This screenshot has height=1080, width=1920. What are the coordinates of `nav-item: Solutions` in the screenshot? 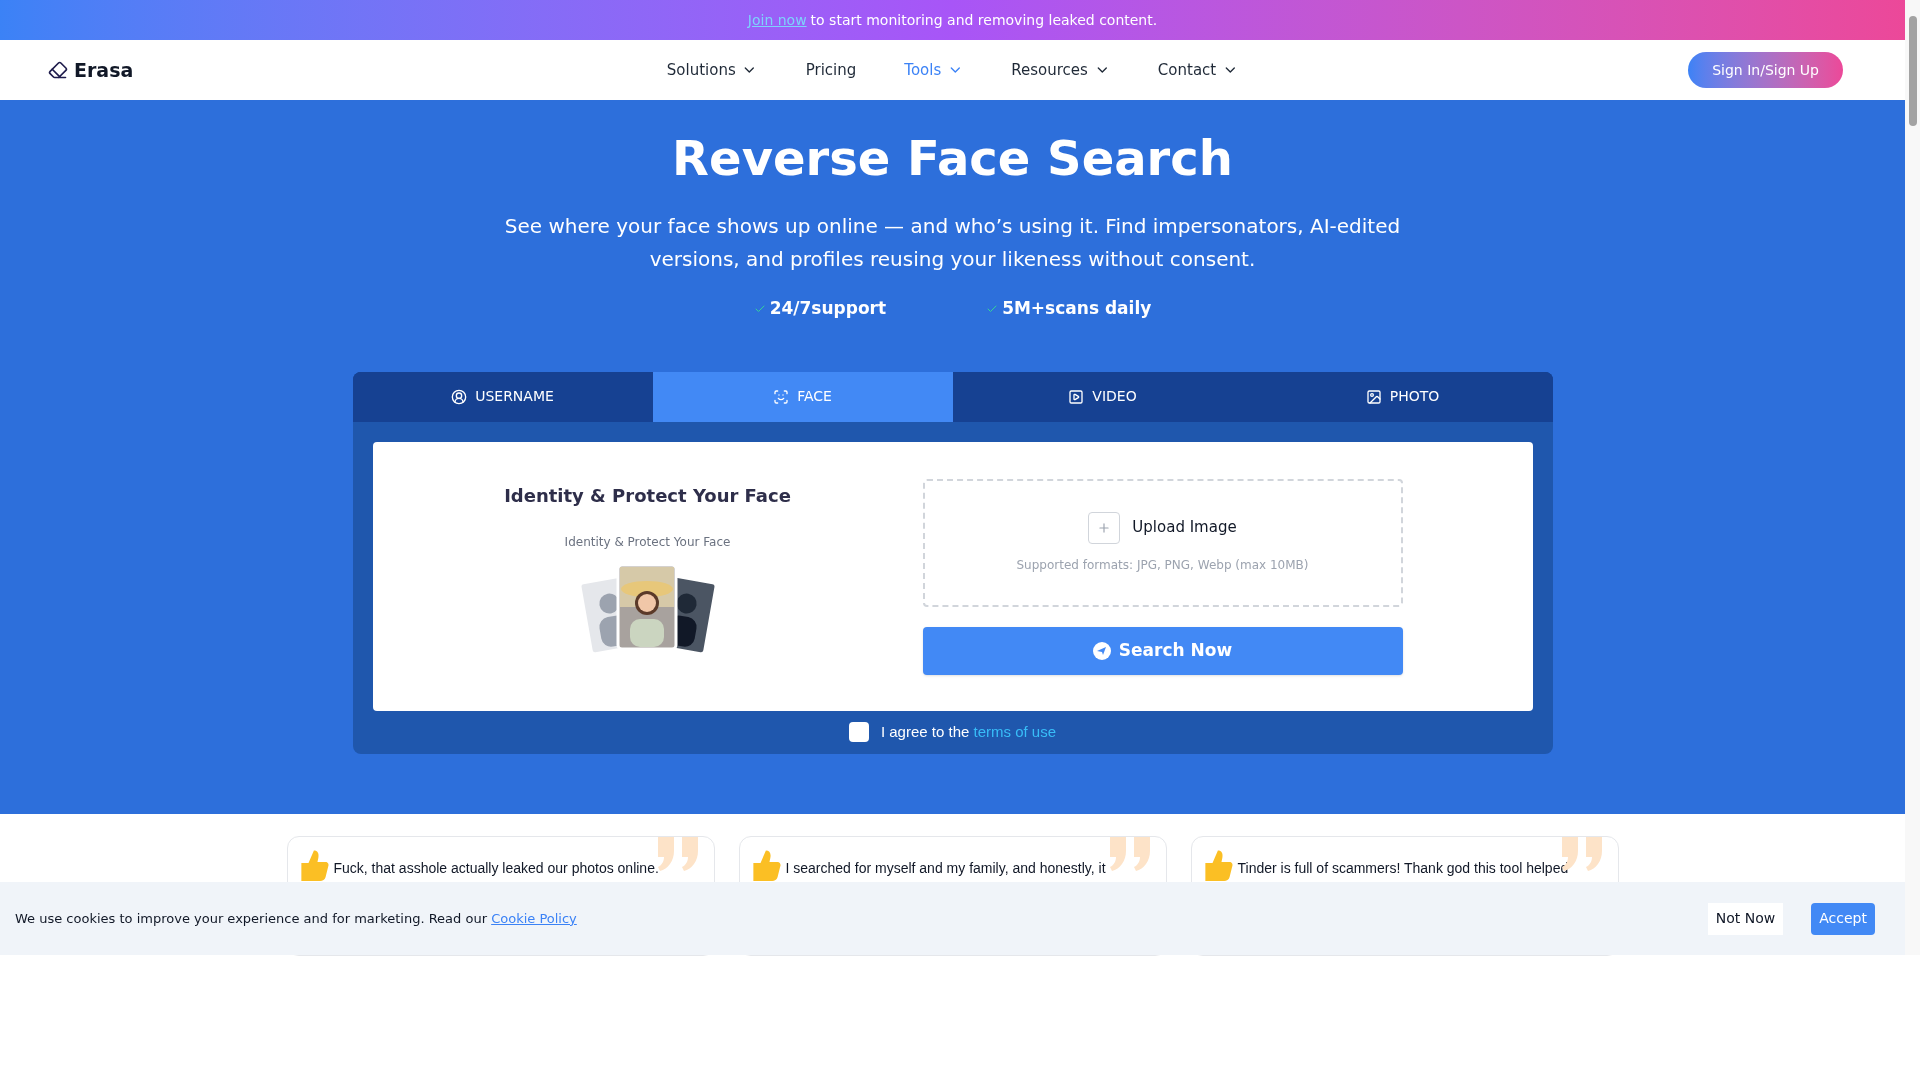 It's located at (712, 70).